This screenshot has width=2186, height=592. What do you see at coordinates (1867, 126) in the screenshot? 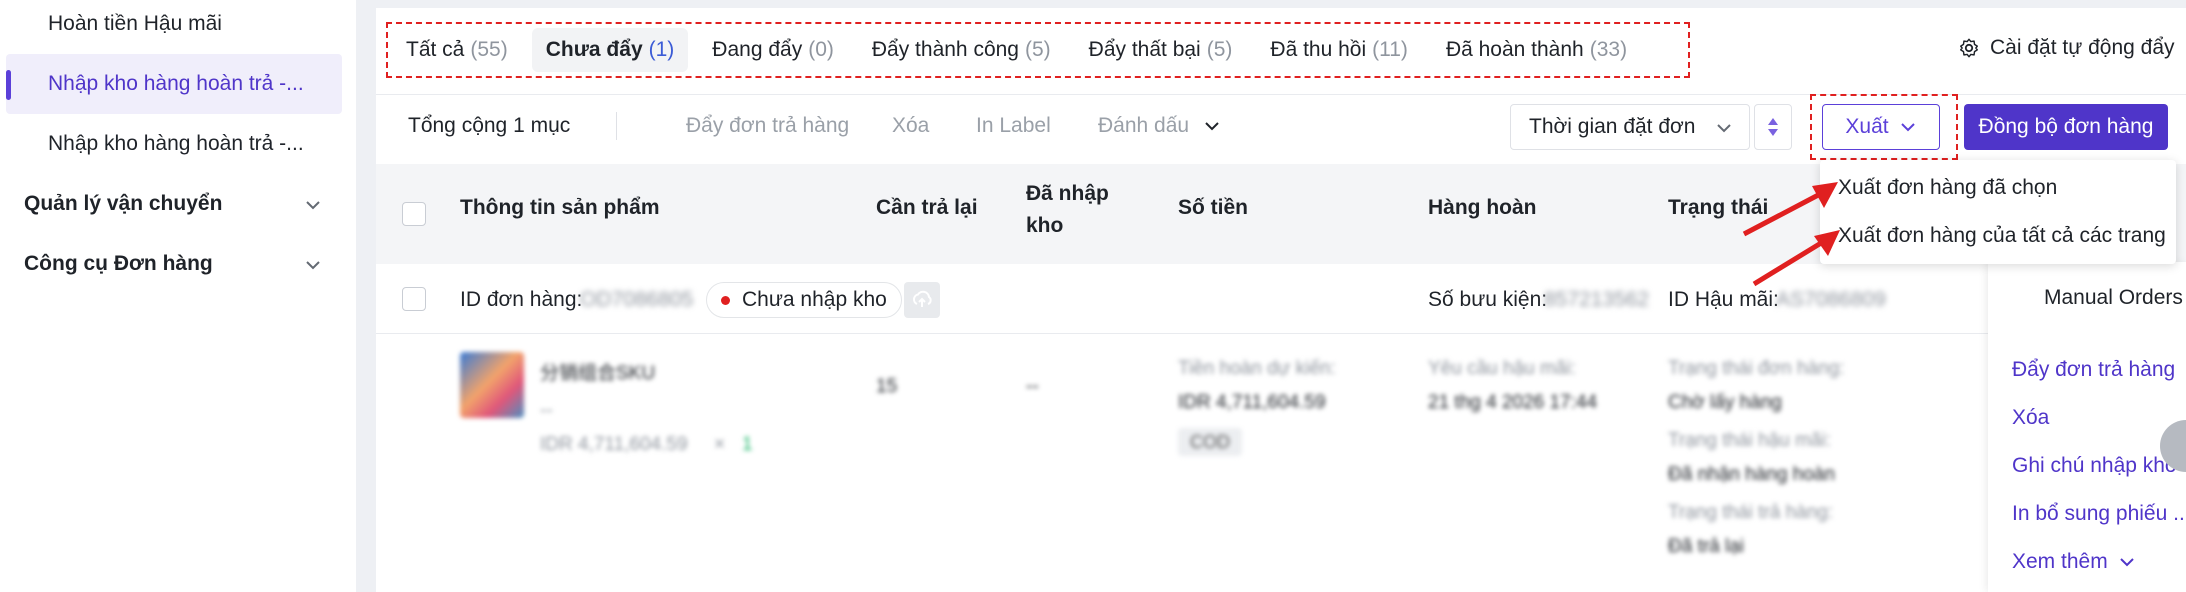
I see `export-label: Xuất` at bounding box center [1867, 126].